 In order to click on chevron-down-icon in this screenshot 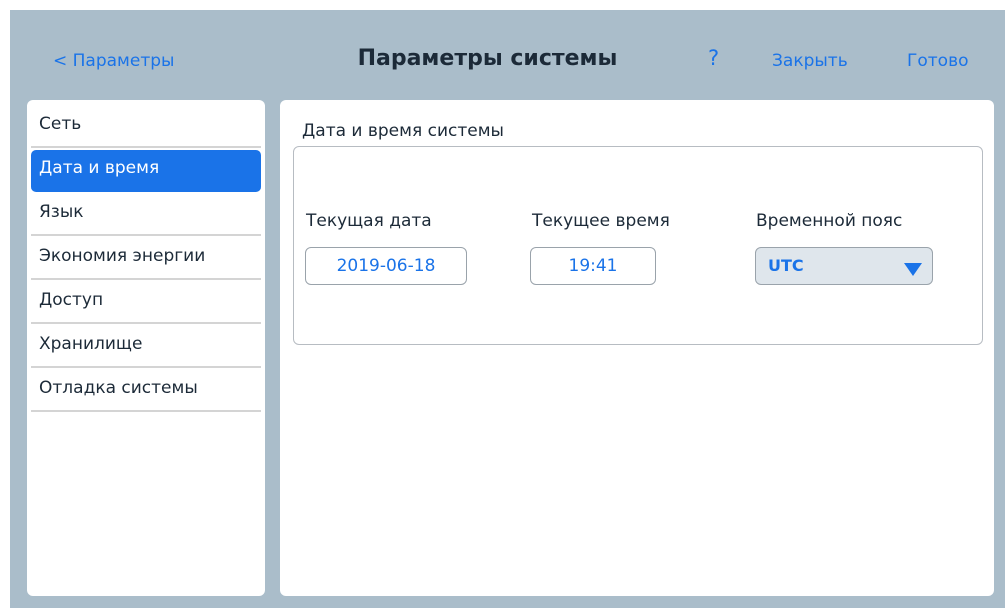, I will do `click(913, 269)`.